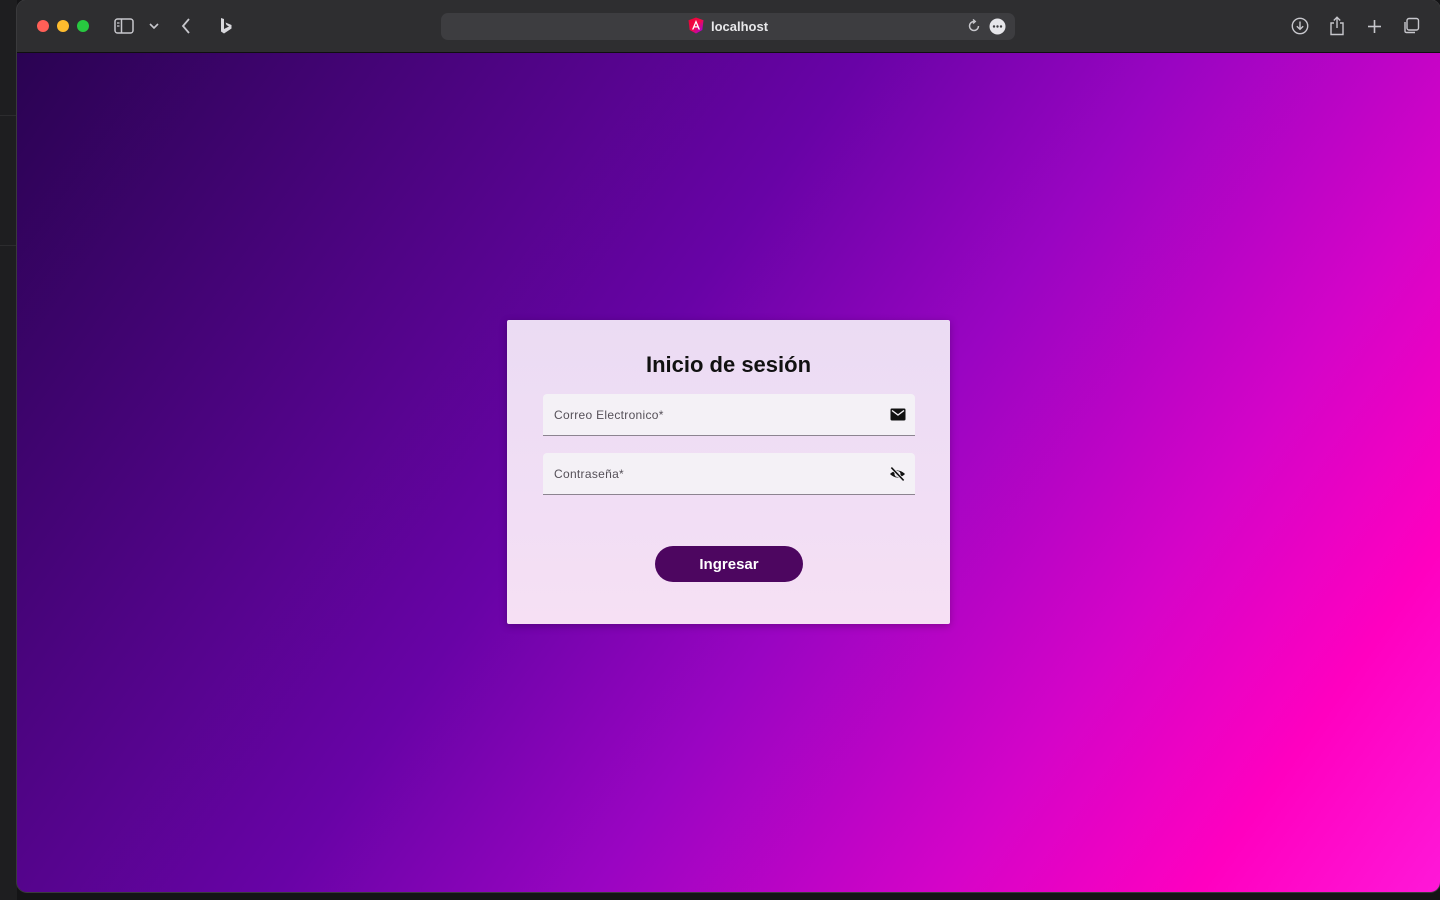  I want to click on address-bar: localhost, so click(728, 26).